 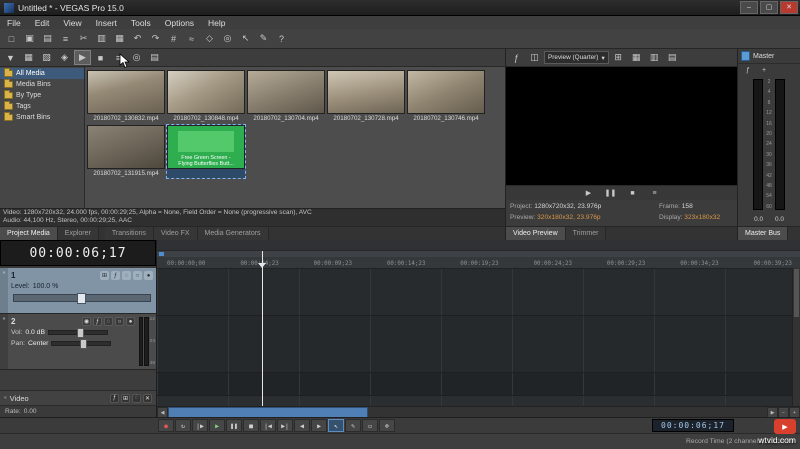 What do you see at coordinates (179, 23) in the screenshot?
I see `menu-item: Options` at bounding box center [179, 23].